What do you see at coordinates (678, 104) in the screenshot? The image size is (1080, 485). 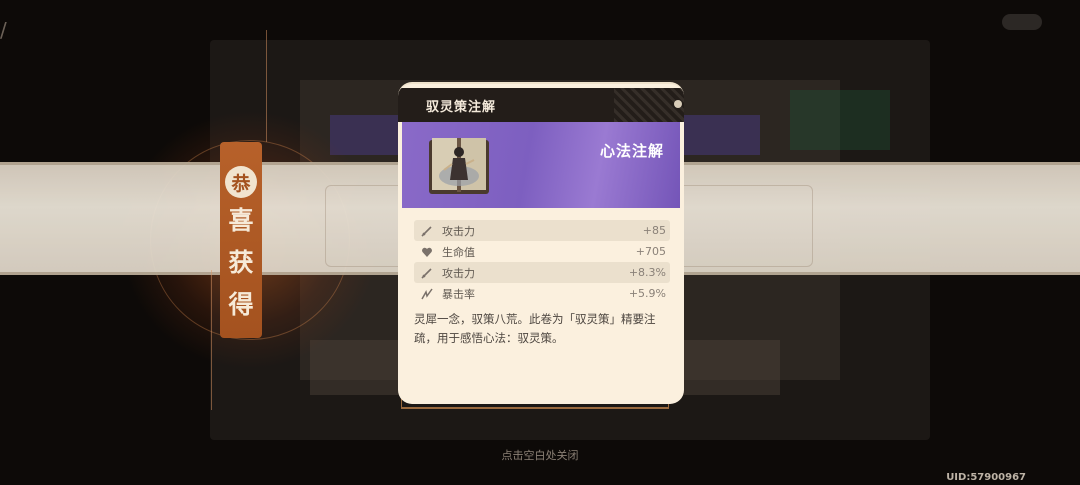 I see `header-dot` at bounding box center [678, 104].